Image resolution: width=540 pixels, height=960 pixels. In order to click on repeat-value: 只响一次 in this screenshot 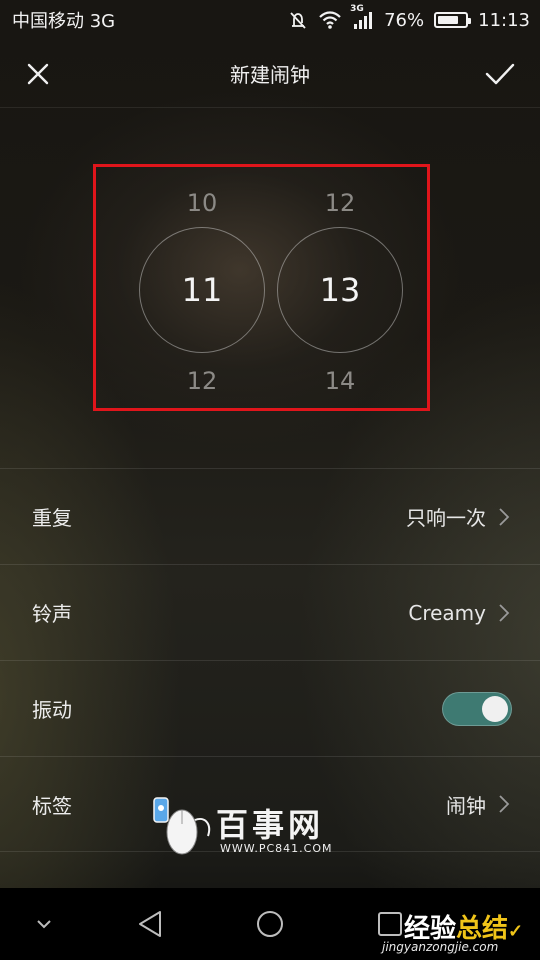, I will do `click(446, 518)`.